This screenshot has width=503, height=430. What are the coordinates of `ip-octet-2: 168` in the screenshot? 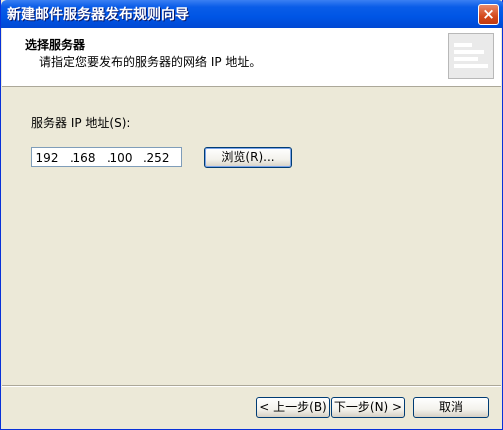 It's located at (84, 158).